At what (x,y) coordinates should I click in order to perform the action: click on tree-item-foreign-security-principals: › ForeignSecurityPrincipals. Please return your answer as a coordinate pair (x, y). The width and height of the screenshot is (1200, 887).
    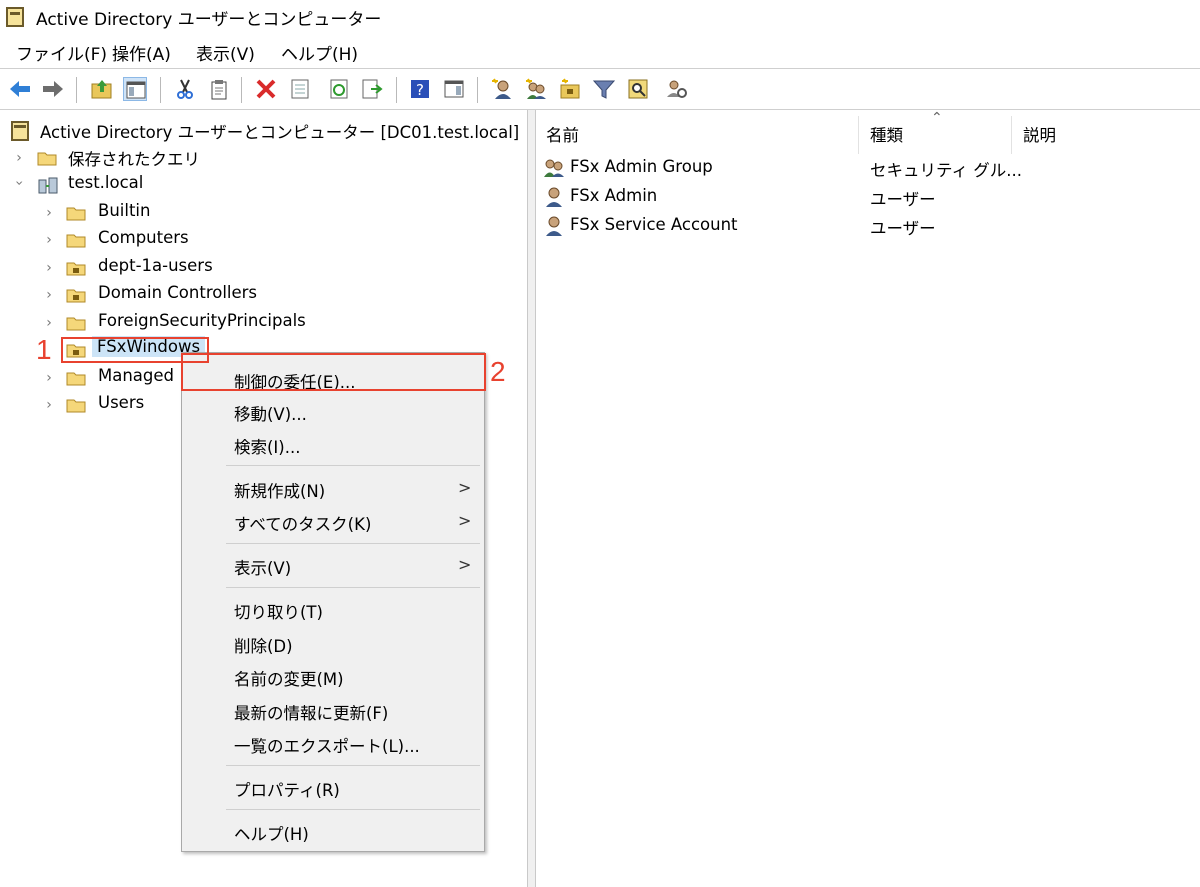
    Looking at the image, I should click on (263, 322).